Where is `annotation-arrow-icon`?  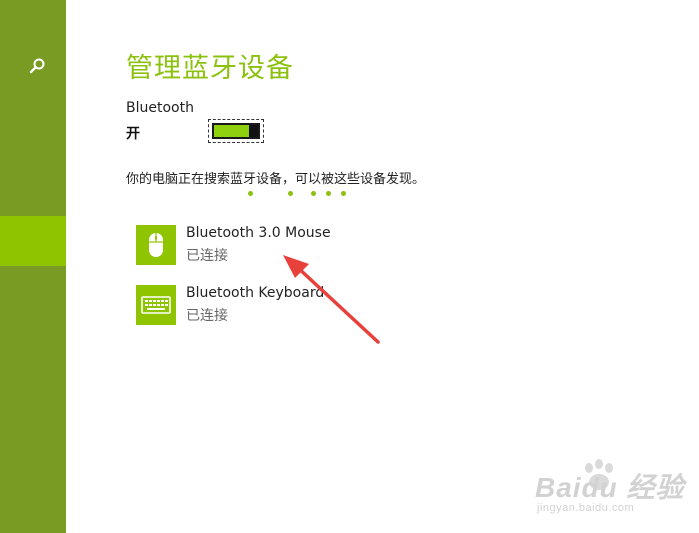 annotation-arrow-icon is located at coordinates (331, 299).